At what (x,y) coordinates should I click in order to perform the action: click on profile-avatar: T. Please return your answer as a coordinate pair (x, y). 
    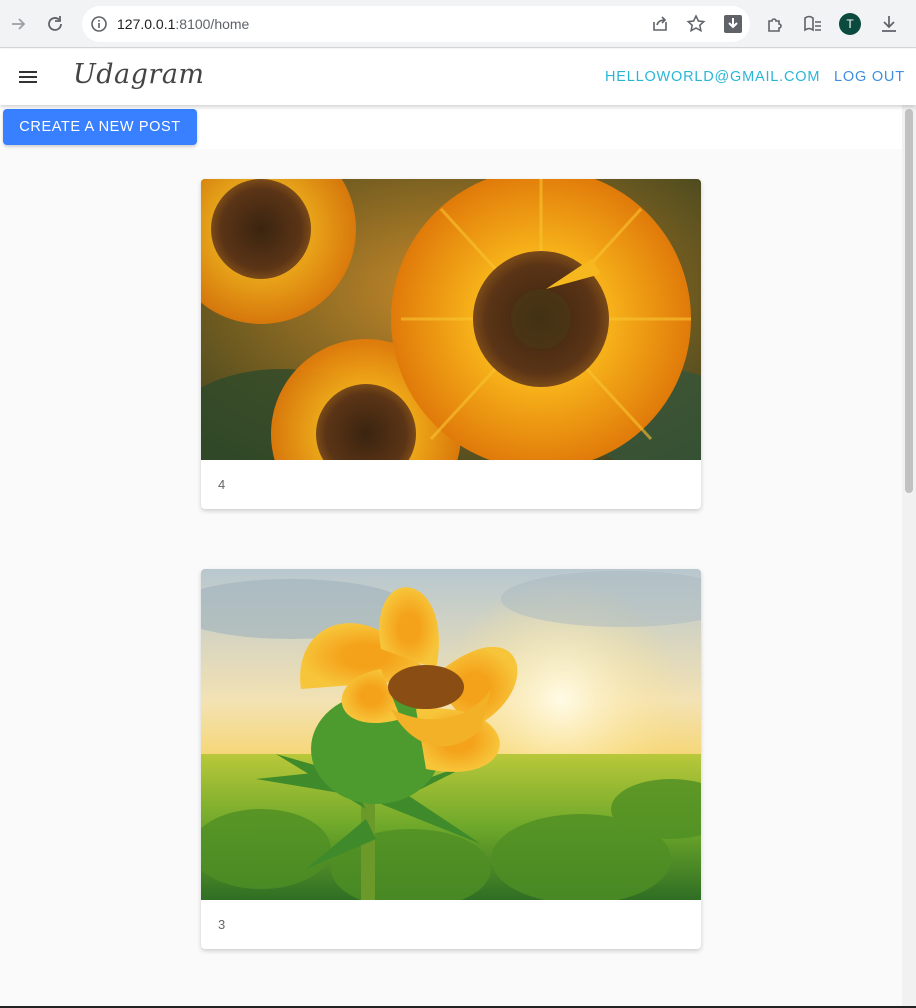
    Looking at the image, I should click on (850, 24).